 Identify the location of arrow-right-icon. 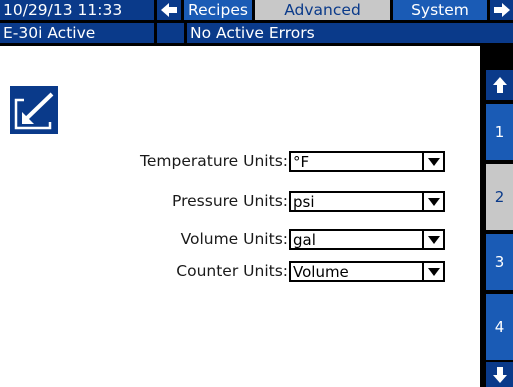
(501, 10).